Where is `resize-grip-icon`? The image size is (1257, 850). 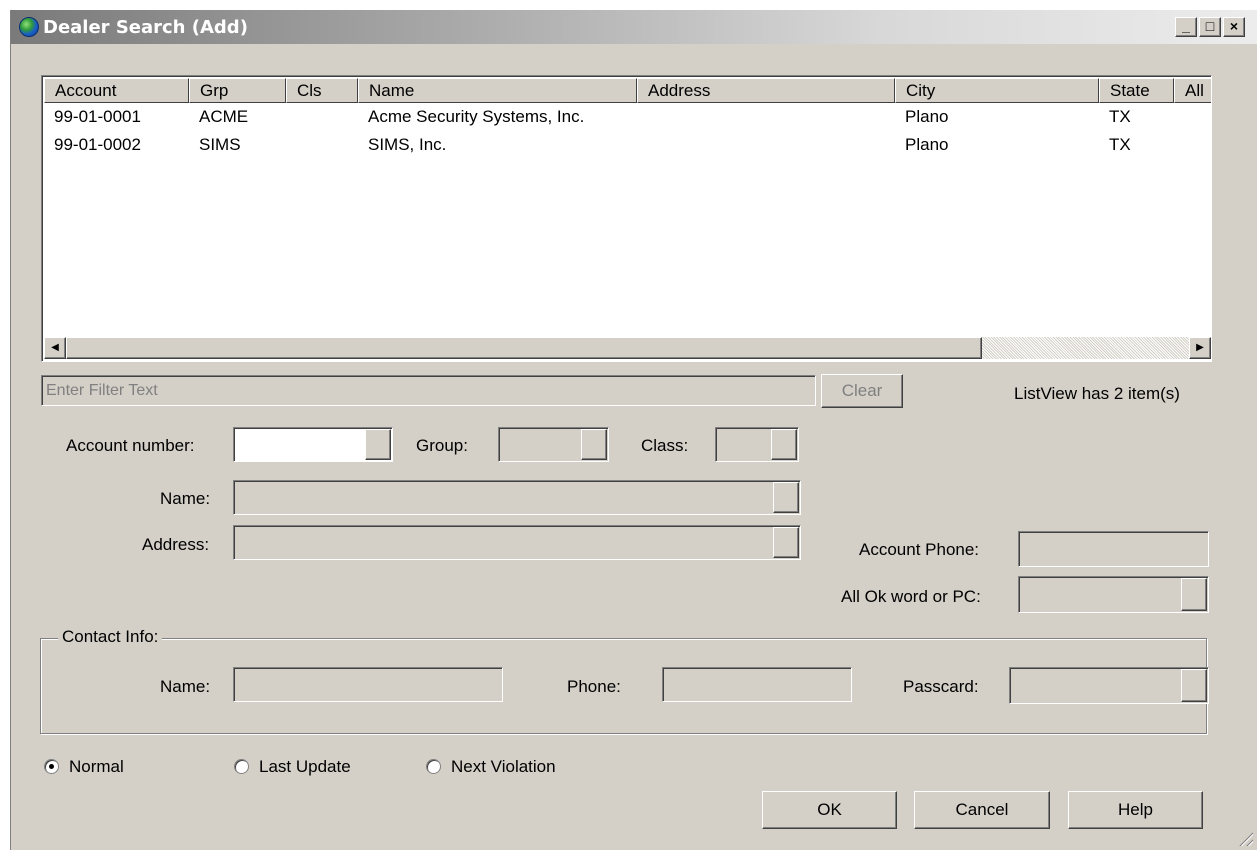
resize-grip-icon is located at coordinates (1245, 838).